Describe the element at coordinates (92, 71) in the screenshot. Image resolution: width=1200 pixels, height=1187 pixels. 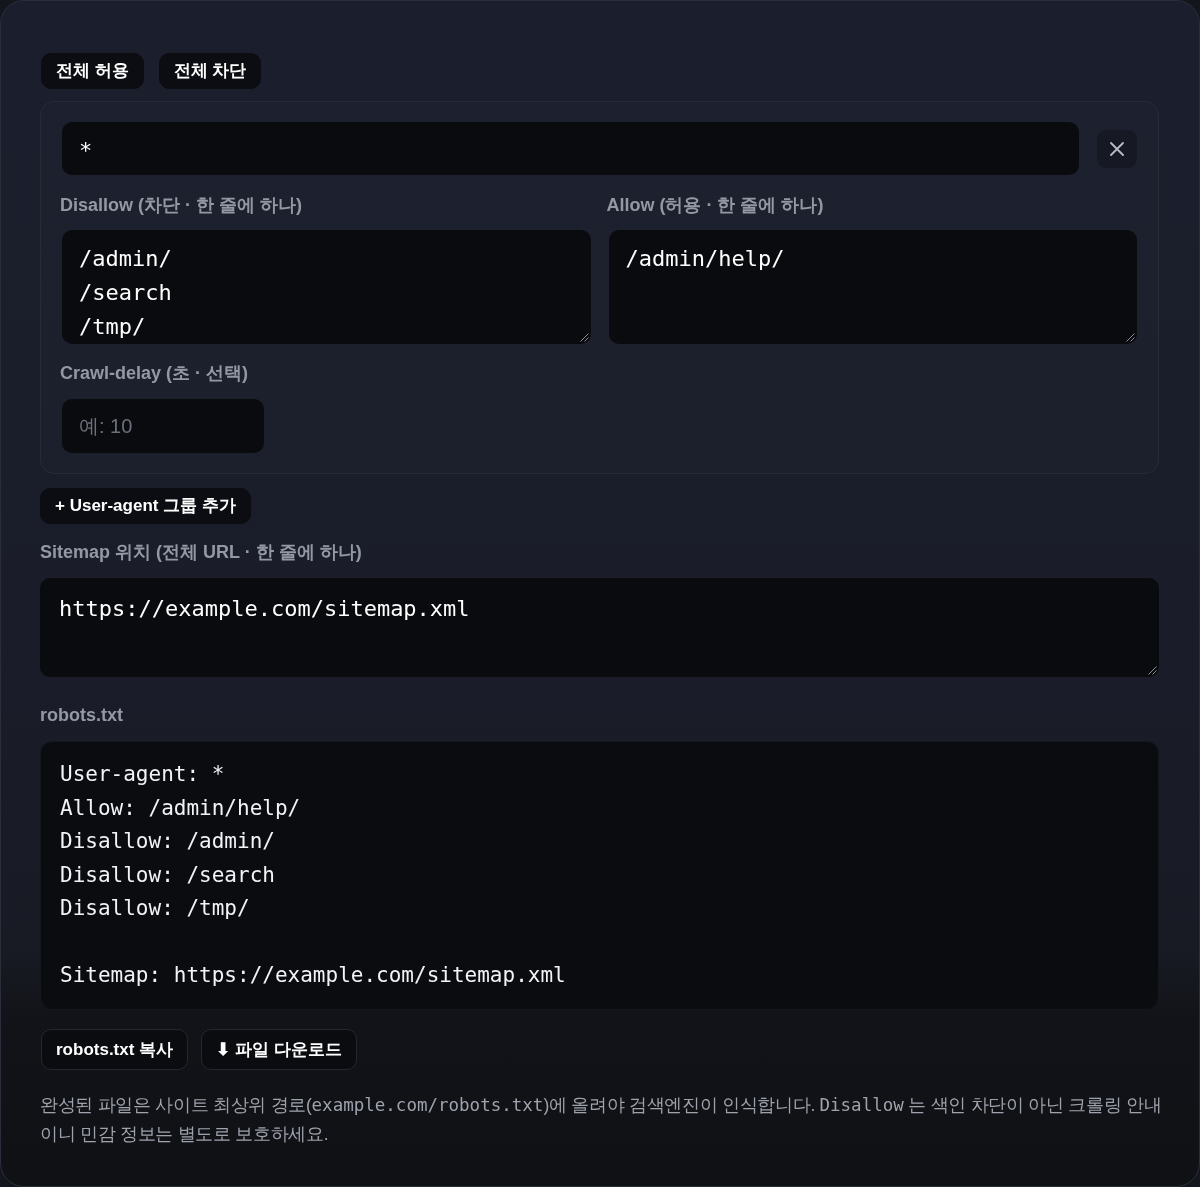
I see `preset-button: 전체 허용` at that location.